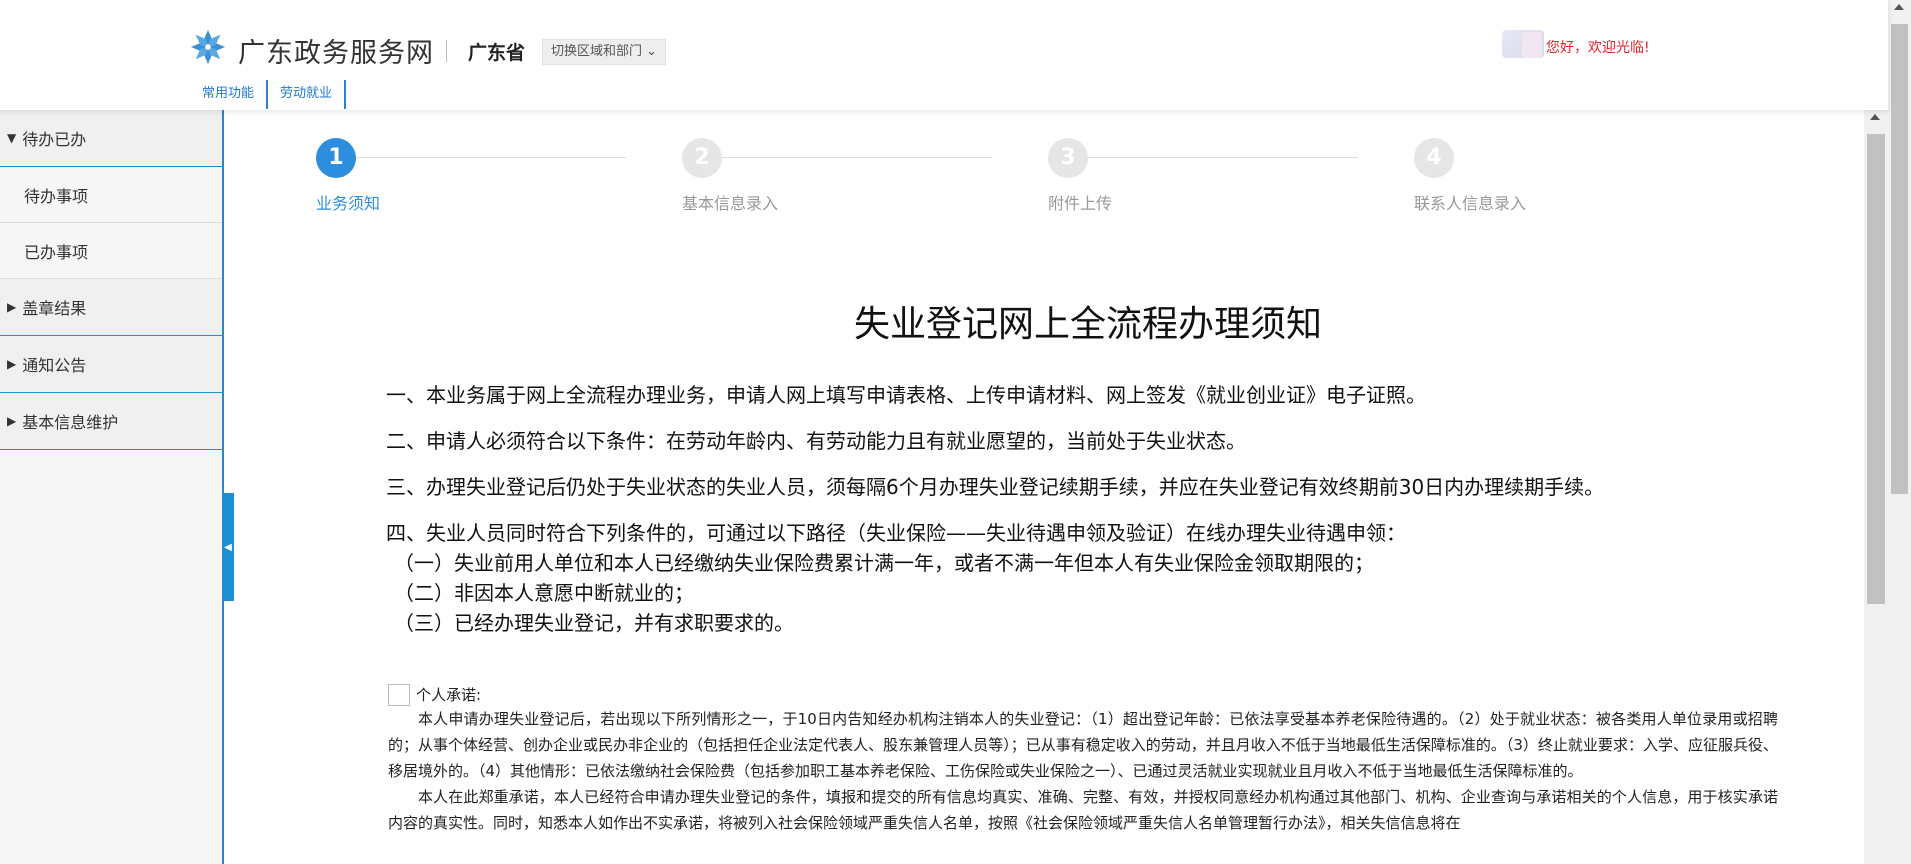  What do you see at coordinates (111, 138) in the screenshot?
I see `sidebar-group-todo-done: ▼ 待办已办` at bounding box center [111, 138].